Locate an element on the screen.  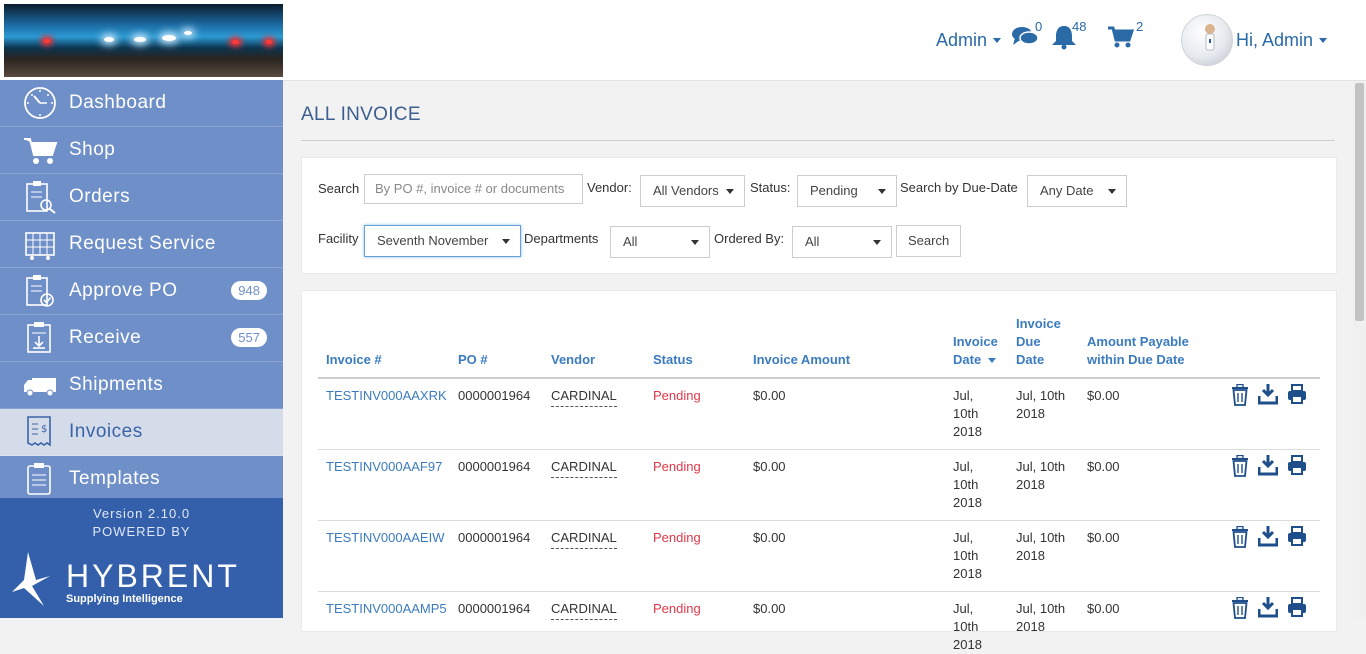
vendor-label: Vendor: is located at coordinates (609, 187).